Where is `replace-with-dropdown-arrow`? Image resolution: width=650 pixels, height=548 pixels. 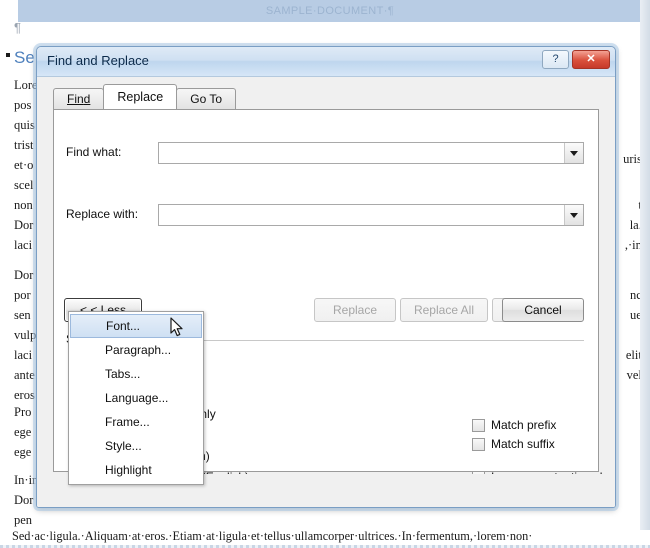
replace-with-dropdown-arrow is located at coordinates (573, 215).